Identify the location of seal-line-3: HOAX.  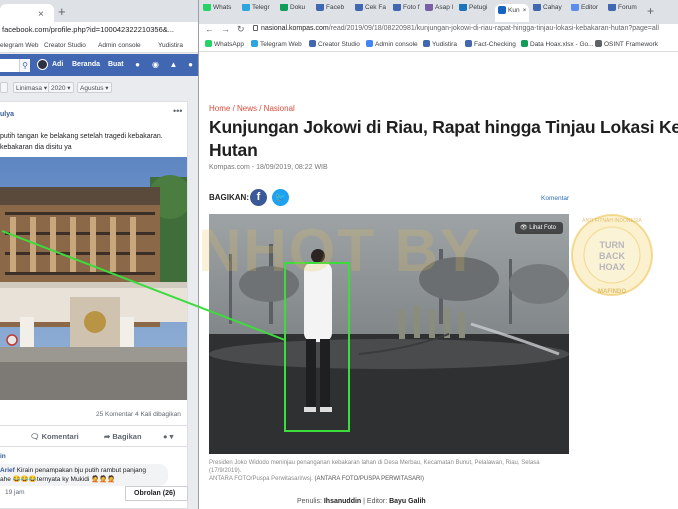
(612, 267).